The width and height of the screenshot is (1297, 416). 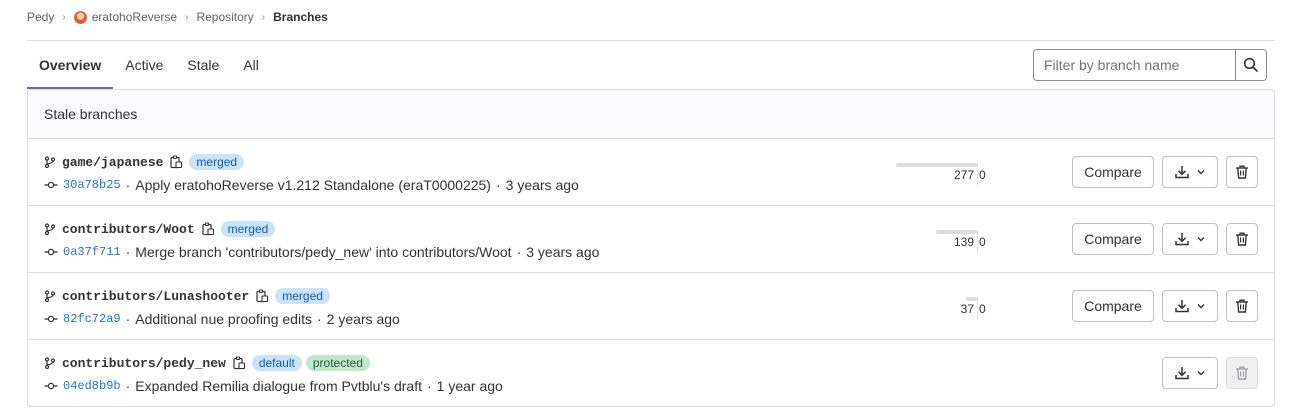 What do you see at coordinates (92, 386) in the screenshot?
I see `commit-sha-link: 04ed8b9b` at bounding box center [92, 386].